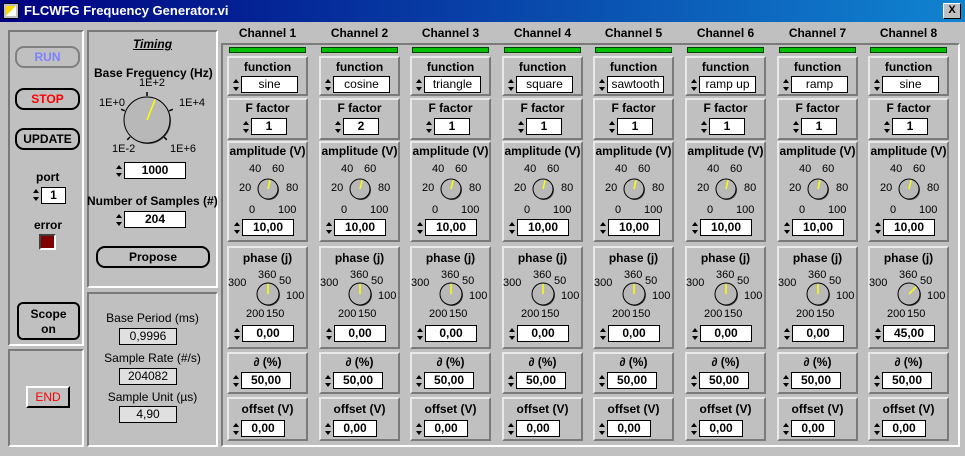 The image size is (965, 456). What do you see at coordinates (119, 171) in the screenshot?
I see `base-frequency-stepper` at bounding box center [119, 171].